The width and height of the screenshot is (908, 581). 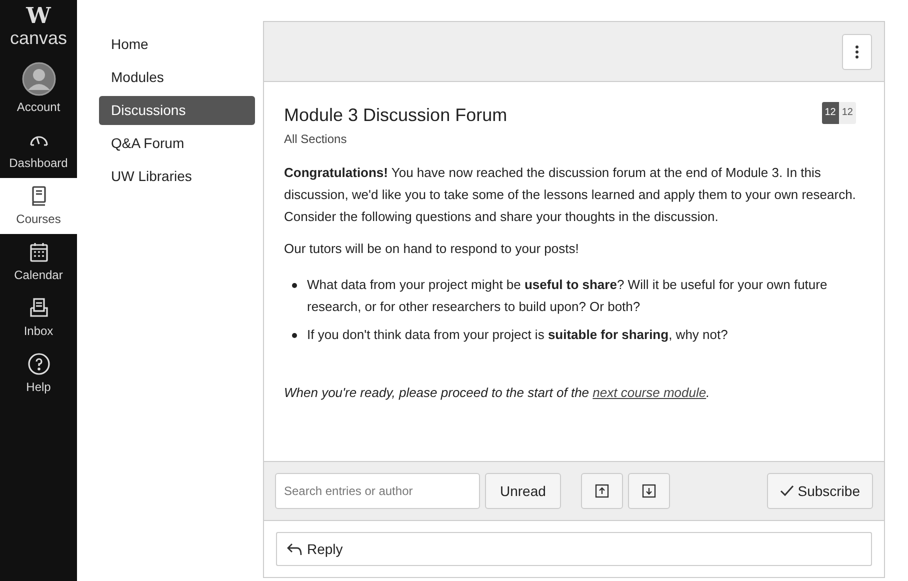 I want to click on total-count: 12, so click(x=847, y=113).